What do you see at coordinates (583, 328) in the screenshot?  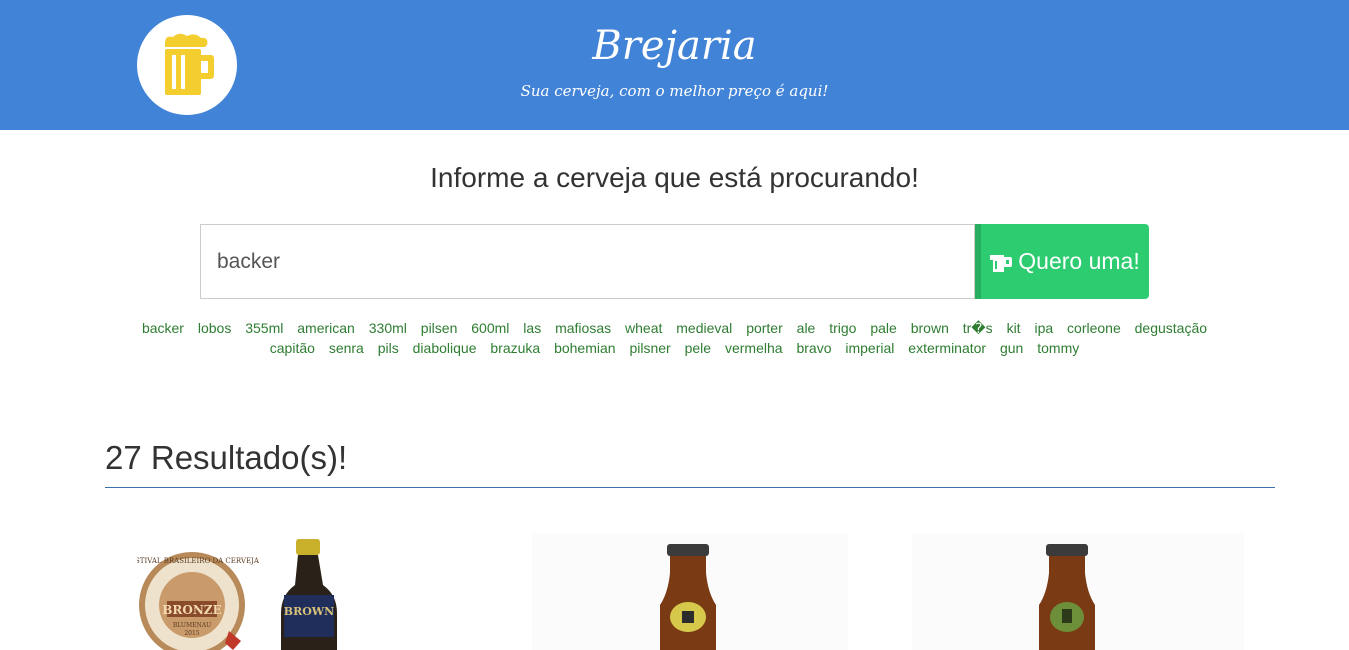 I see `tag-link: mafiosas` at bounding box center [583, 328].